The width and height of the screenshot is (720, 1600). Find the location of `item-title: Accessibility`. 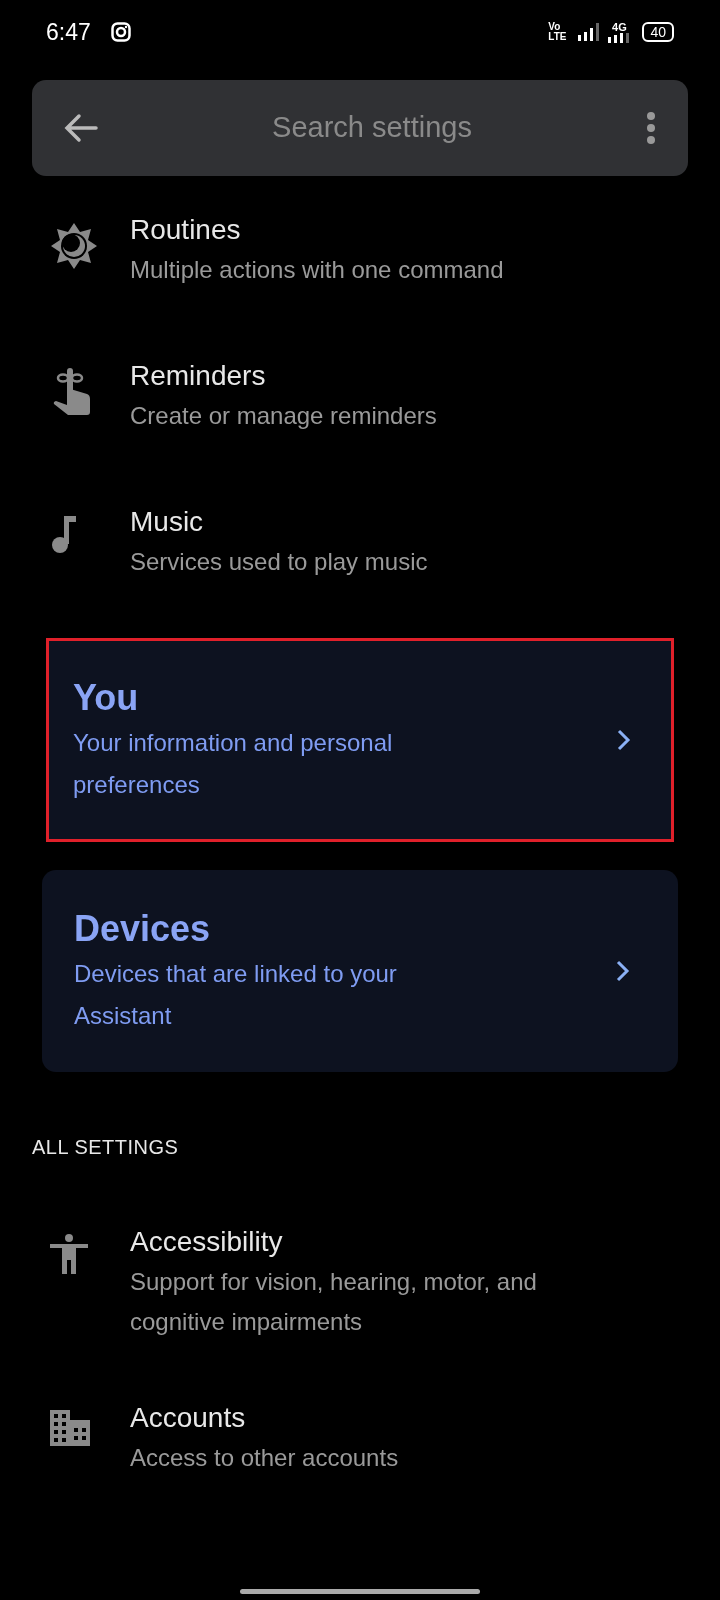

item-title: Accessibility is located at coordinates (207, 1242).